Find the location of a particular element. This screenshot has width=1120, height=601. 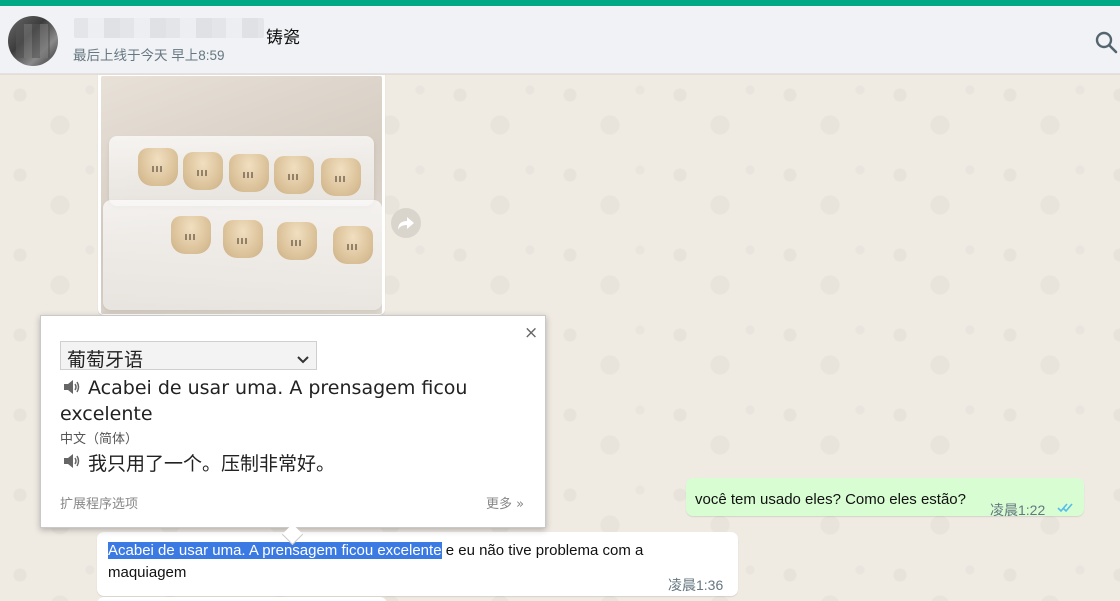

message-time: 凌晨1:36 is located at coordinates (696, 585).